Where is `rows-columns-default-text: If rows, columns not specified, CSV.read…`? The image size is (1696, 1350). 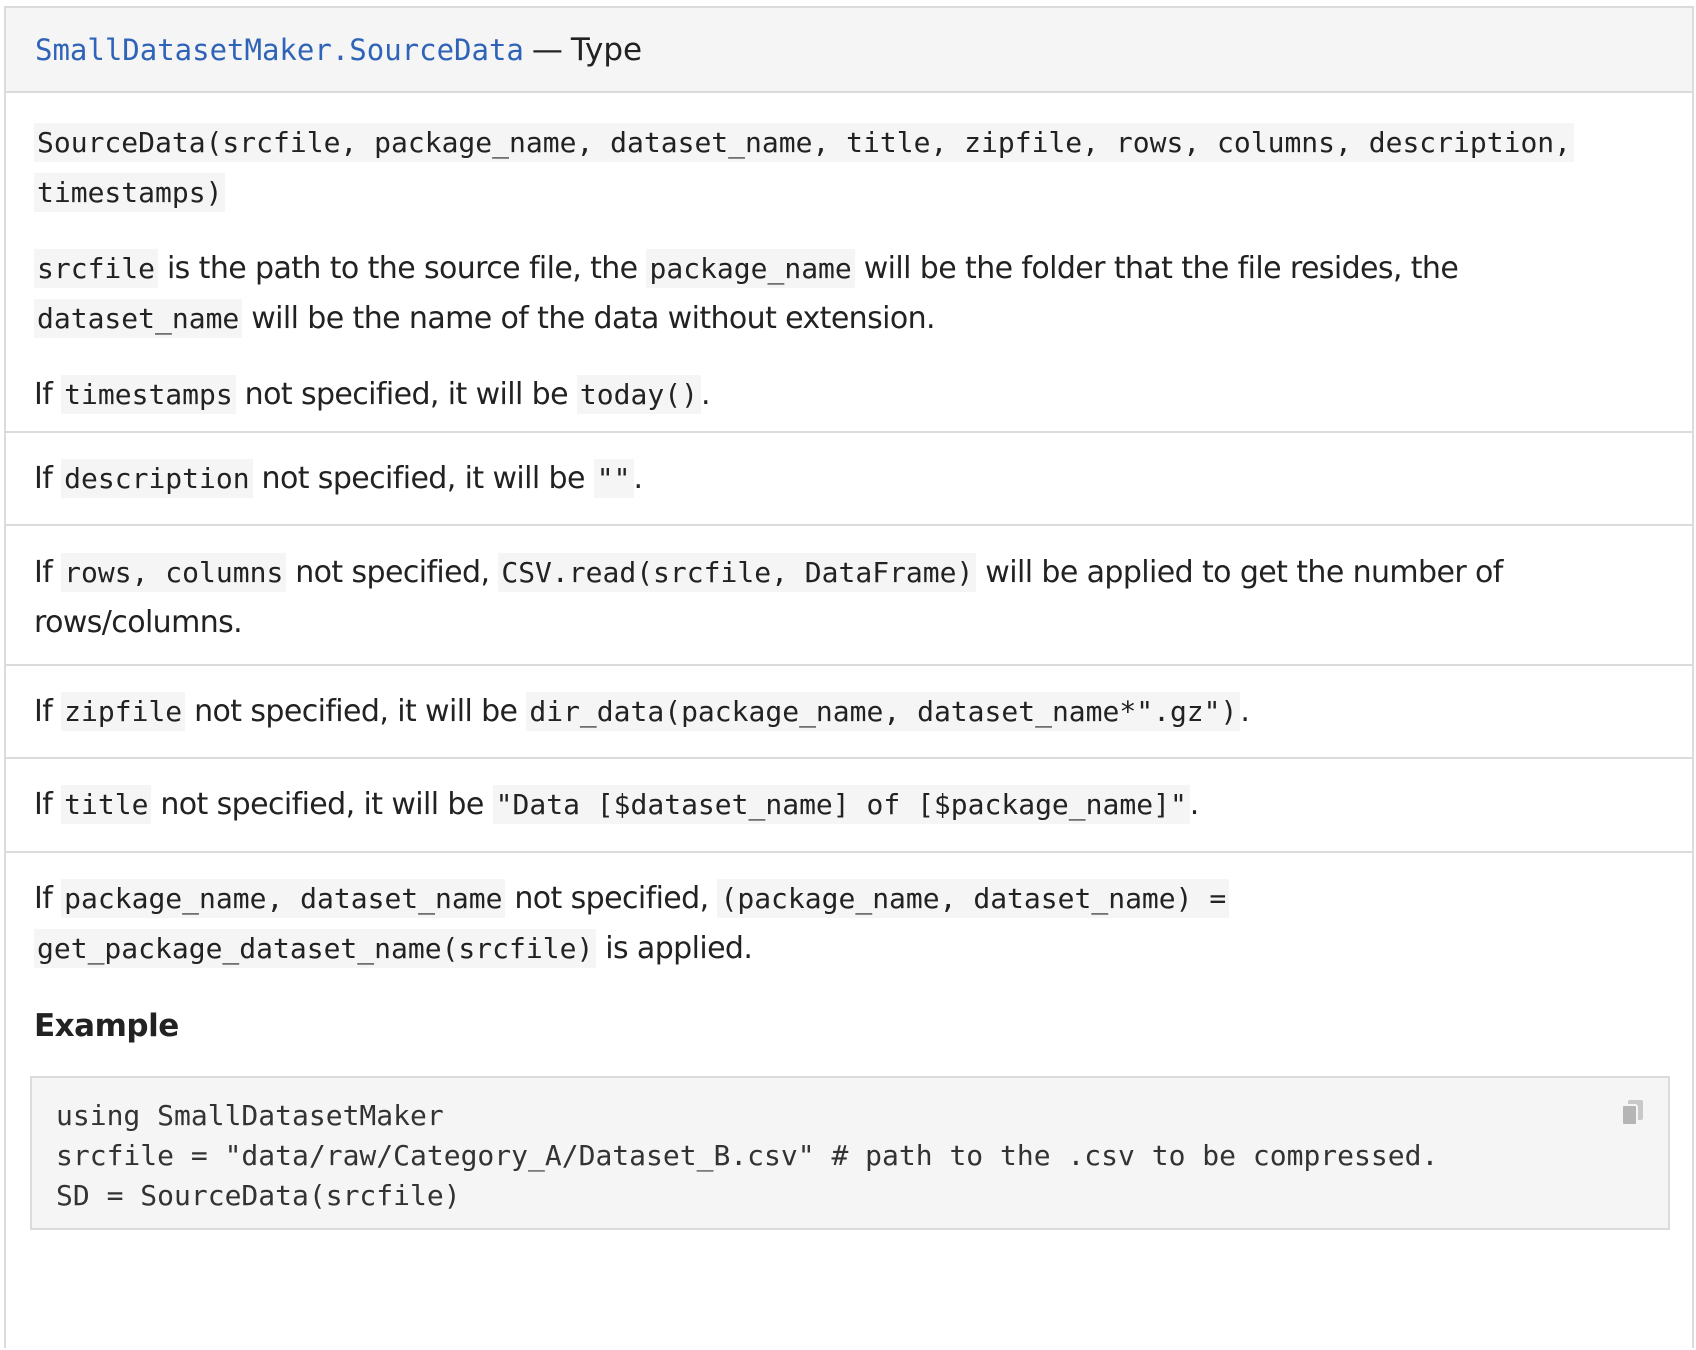
rows-columns-default-text: If rows, columns not specified, CSV.read… is located at coordinates (849, 598).